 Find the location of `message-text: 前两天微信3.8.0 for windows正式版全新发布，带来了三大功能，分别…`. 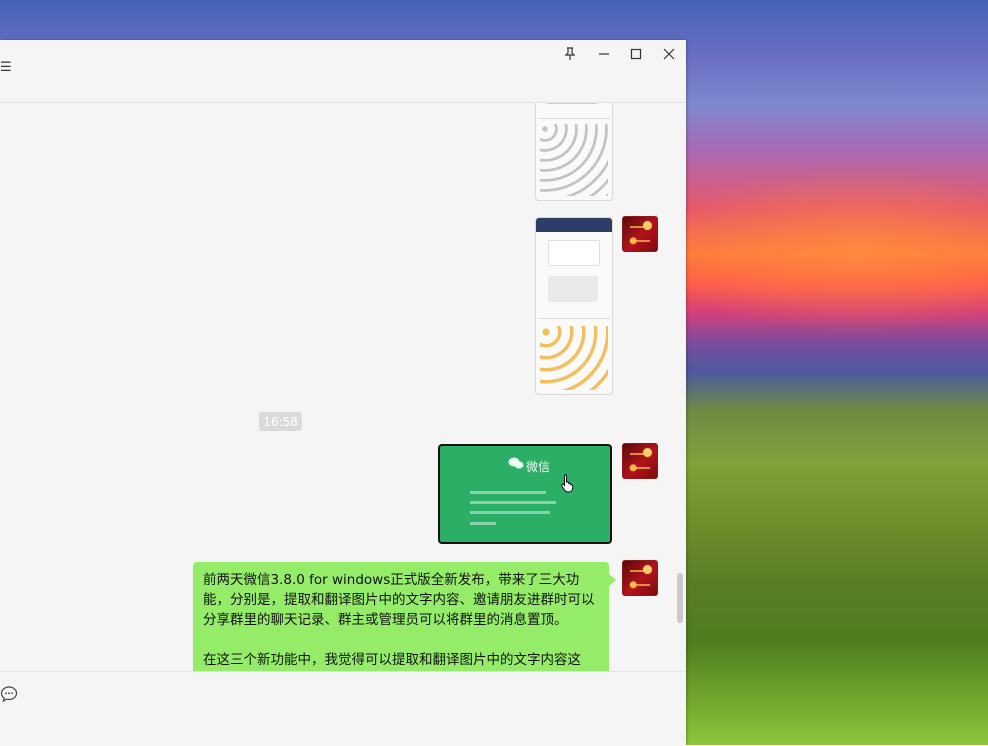

message-text: 前两天微信3.8.0 for windows正式版全新发布，带来了三大功能，分别… is located at coordinates (399, 620).